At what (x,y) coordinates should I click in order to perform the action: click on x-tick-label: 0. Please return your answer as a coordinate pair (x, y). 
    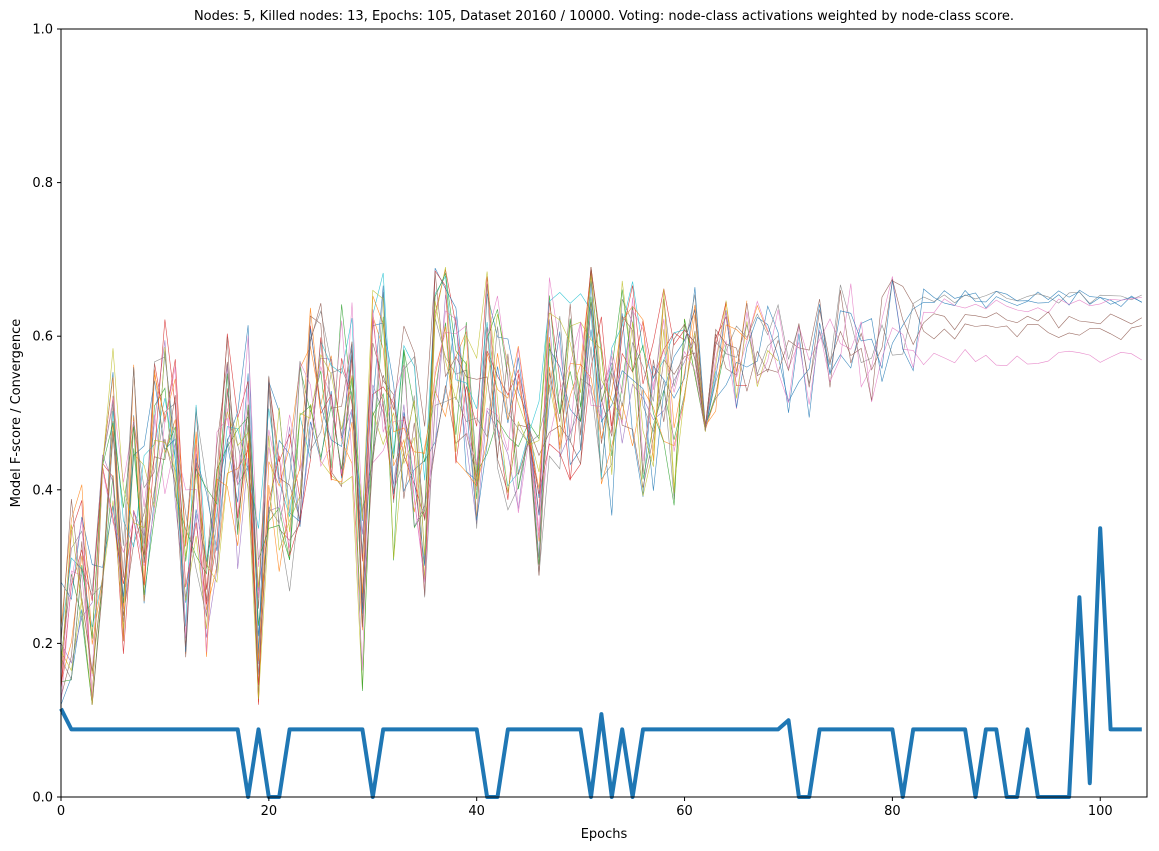
    Looking at the image, I should click on (61, 811).